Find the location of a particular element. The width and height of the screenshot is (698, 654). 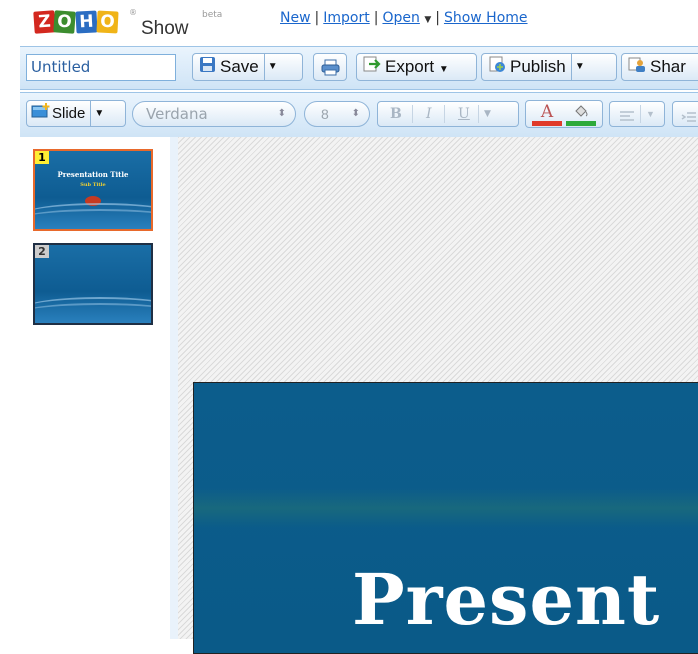

indent-button is located at coordinates (685, 114).